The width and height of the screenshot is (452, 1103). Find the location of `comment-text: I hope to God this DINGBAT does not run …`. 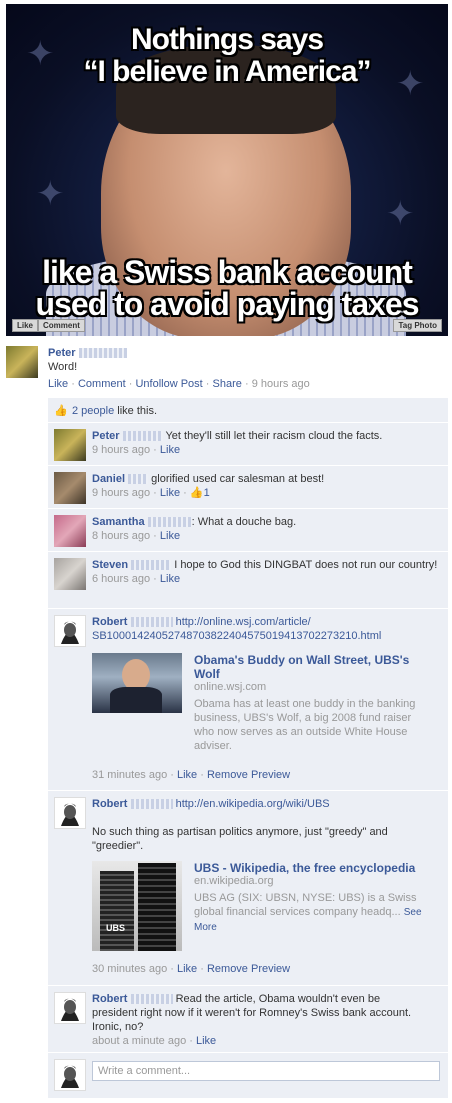

comment-text: I hope to God this DINGBAT does not run … is located at coordinates (306, 565).